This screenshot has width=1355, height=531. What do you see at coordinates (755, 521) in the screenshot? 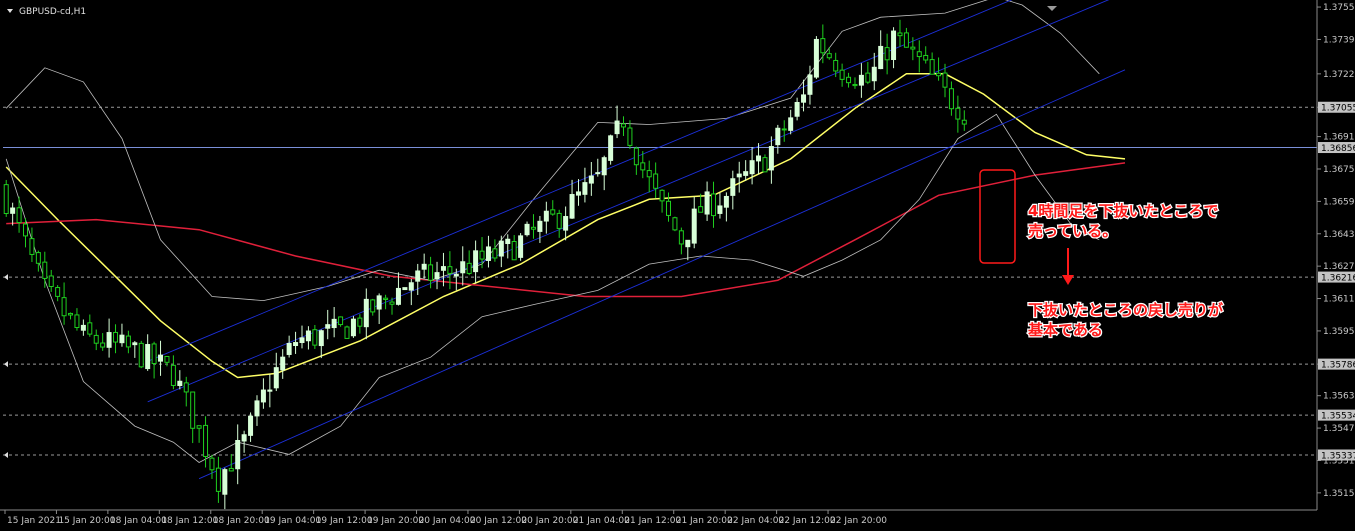
I see `x-tick-label: 22 Jan 04:00` at bounding box center [755, 521].